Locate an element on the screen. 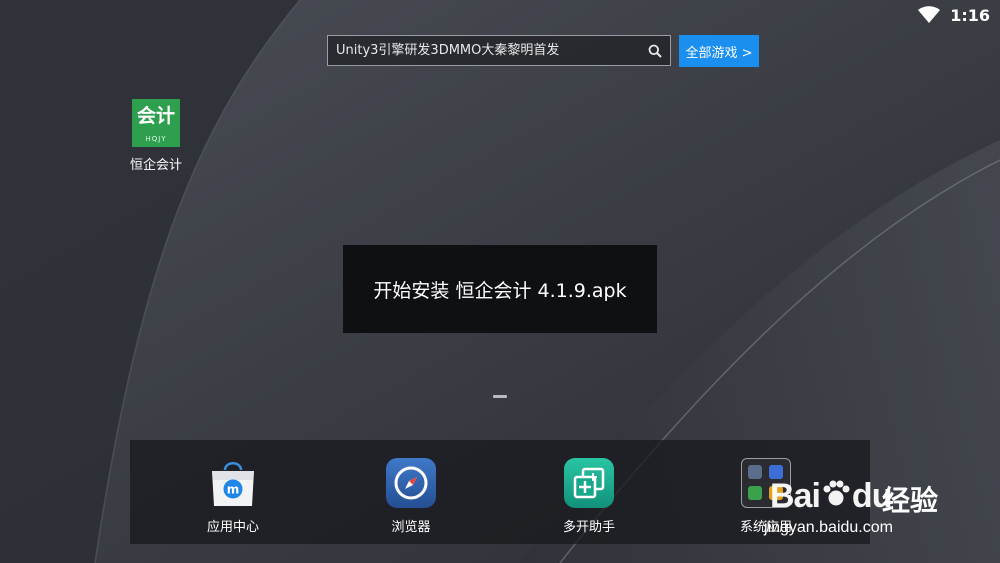 The width and height of the screenshot is (1000, 563). watermark-cn: 经验 is located at coordinates (910, 500).